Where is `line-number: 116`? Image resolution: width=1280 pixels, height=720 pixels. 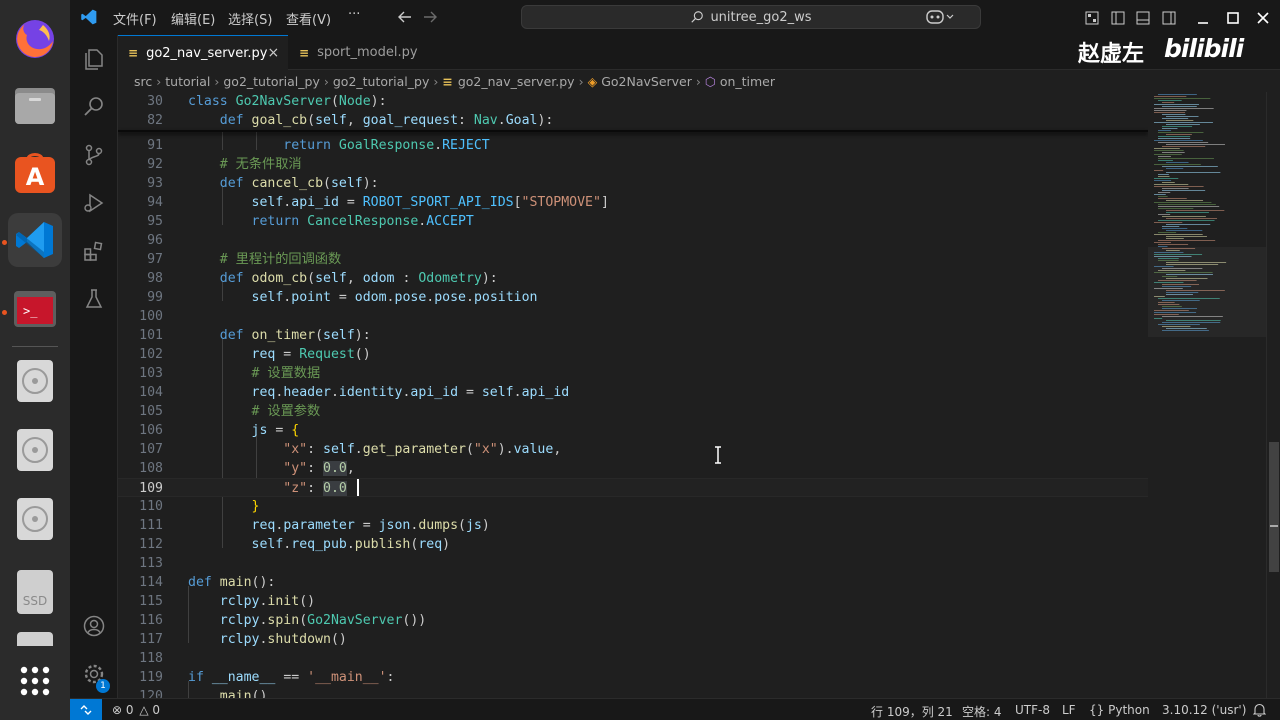 line-number: 116 is located at coordinates (151, 620).